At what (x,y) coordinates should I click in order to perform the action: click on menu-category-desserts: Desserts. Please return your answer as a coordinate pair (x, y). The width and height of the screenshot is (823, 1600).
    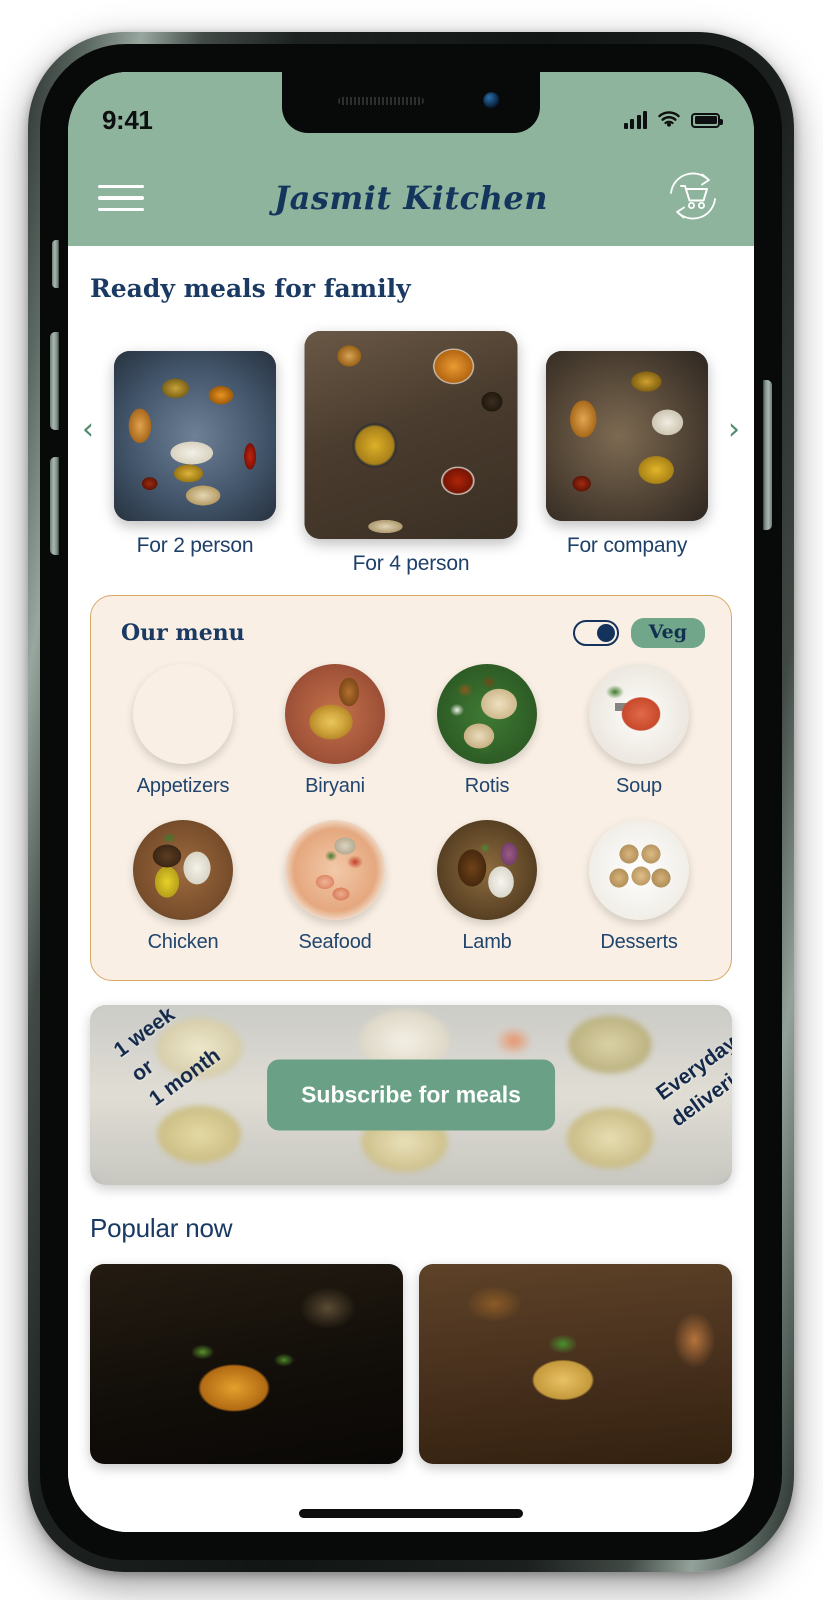
    Looking at the image, I should click on (639, 887).